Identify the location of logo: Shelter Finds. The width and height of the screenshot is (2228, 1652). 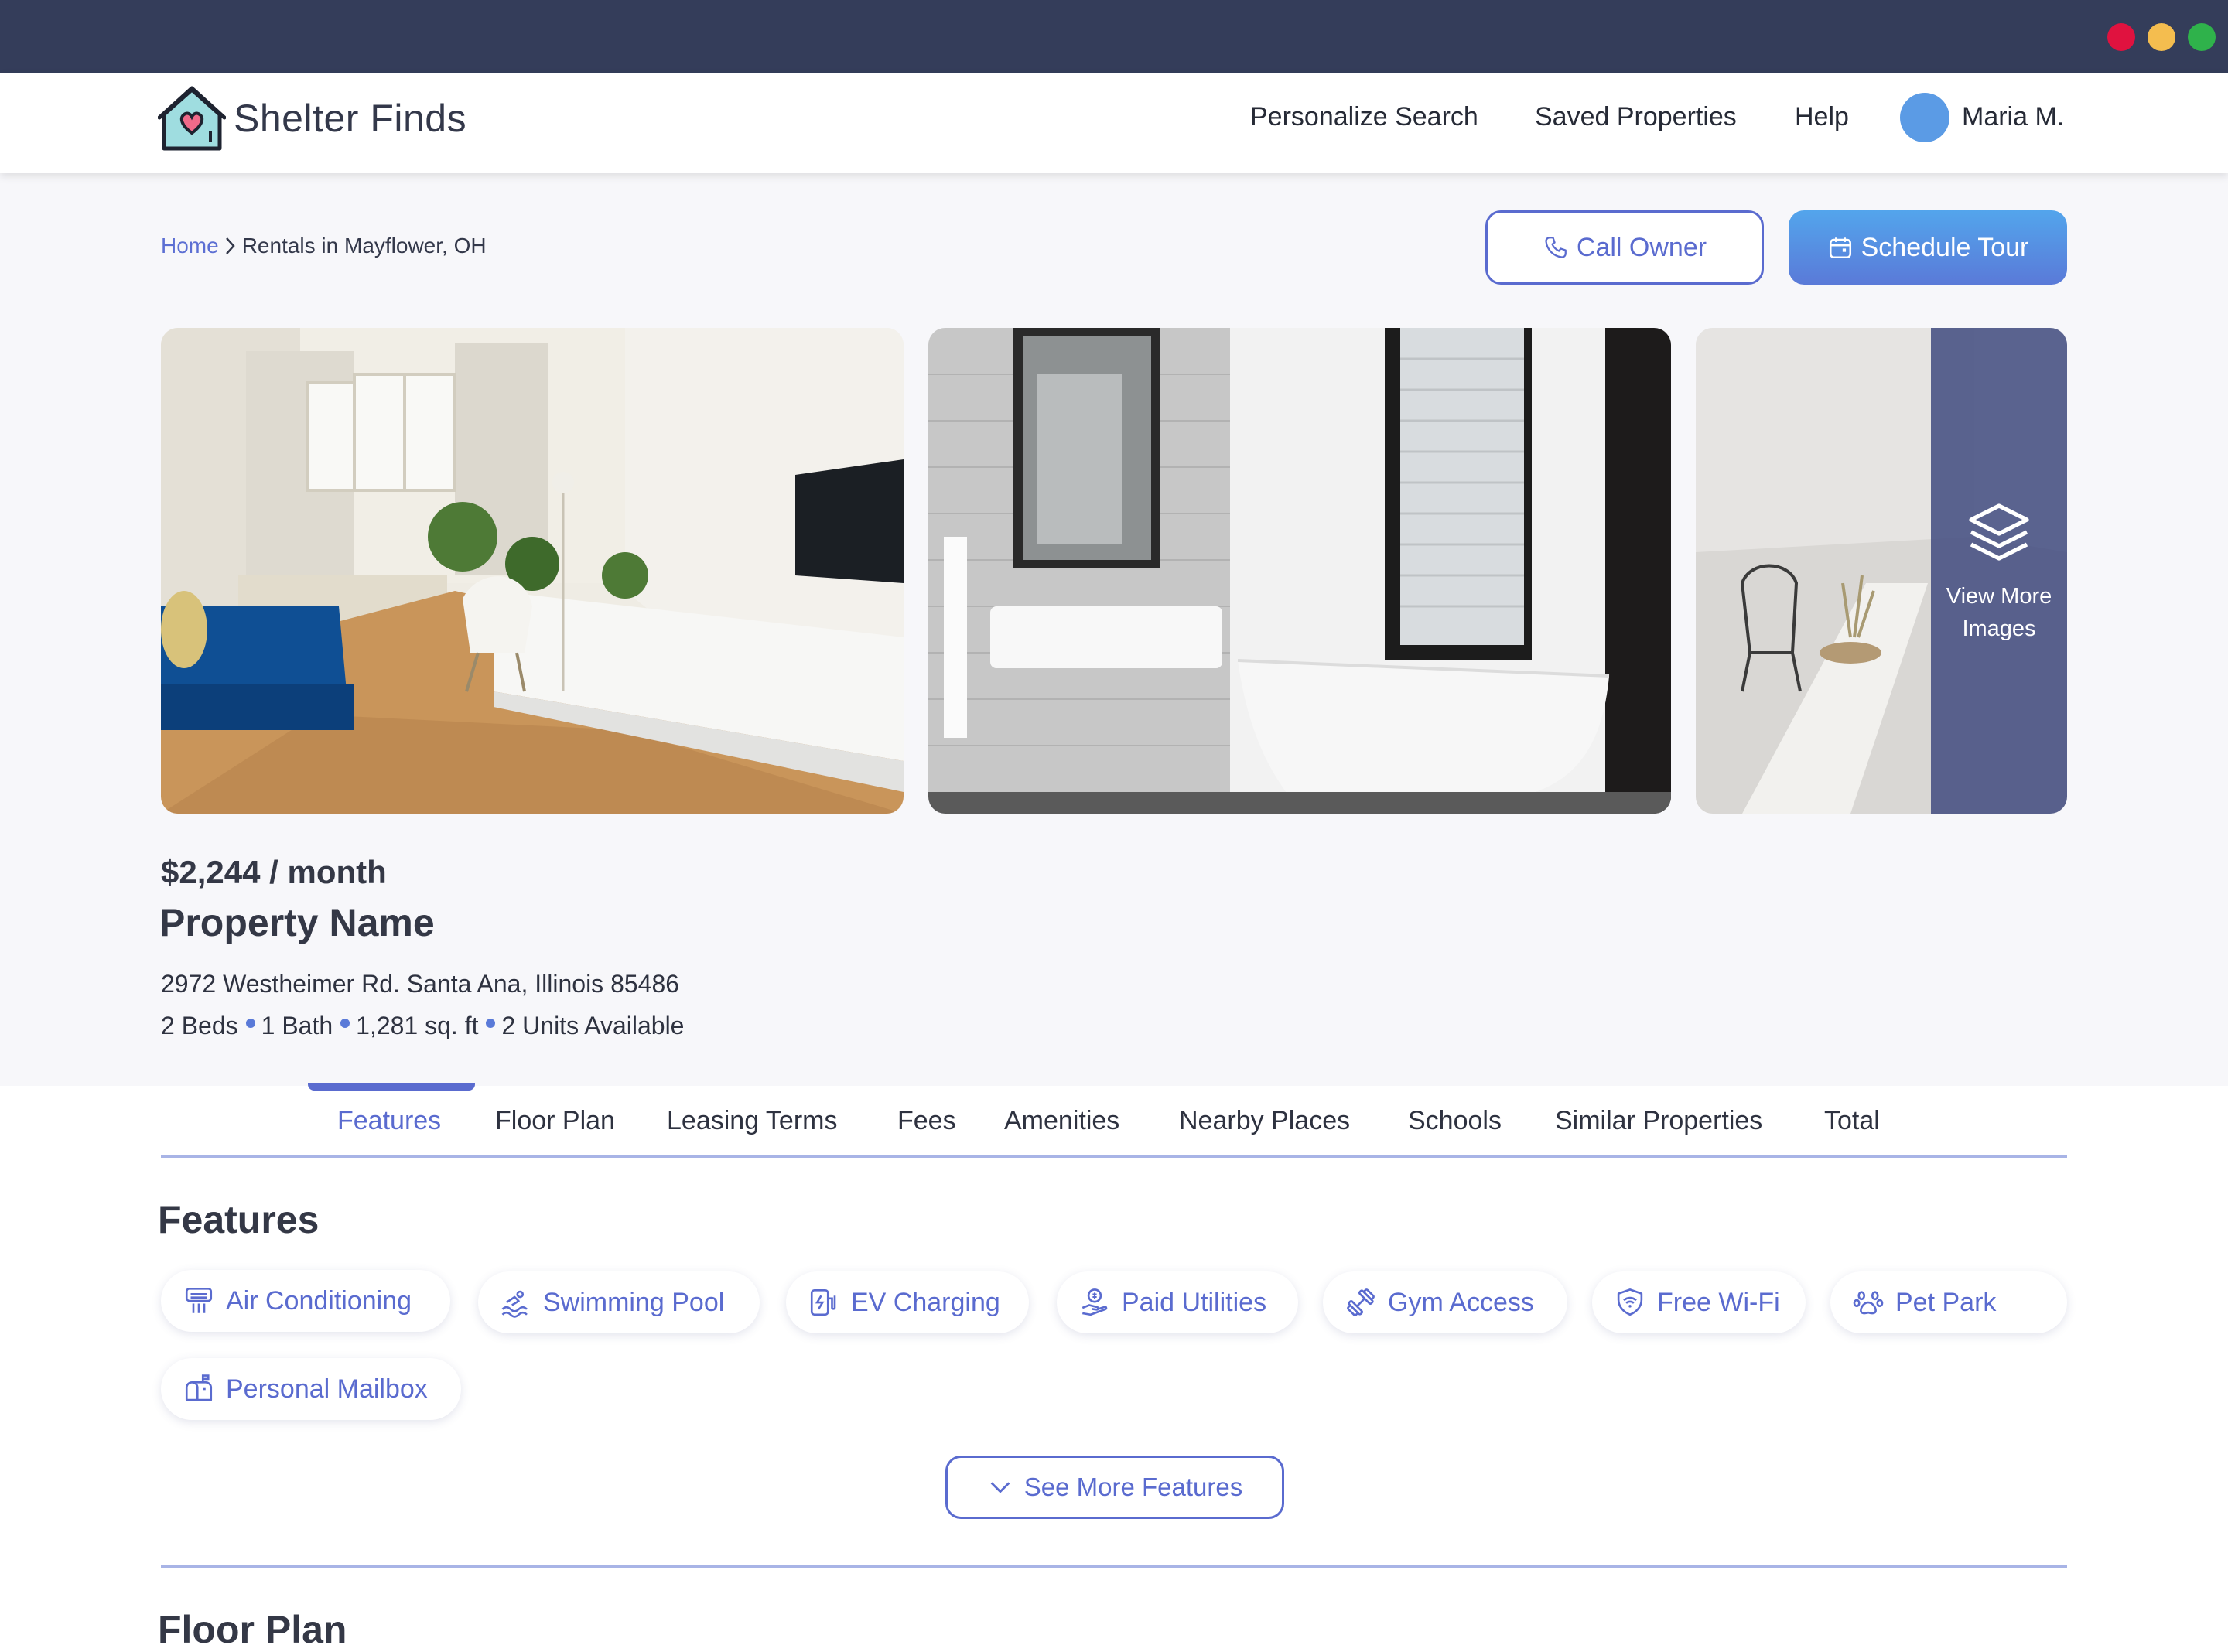
(312, 118).